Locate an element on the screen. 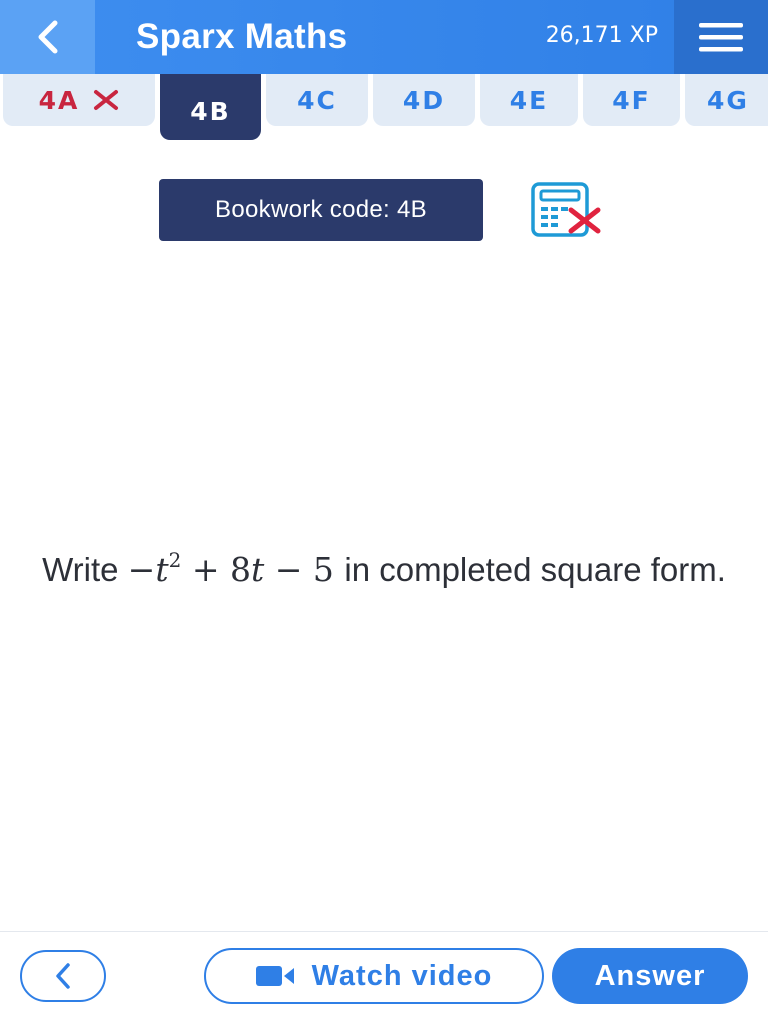 Image resolution: width=768 pixels, height=1024 pixels. tab-label: 4E is located at coordinates (529, 100).